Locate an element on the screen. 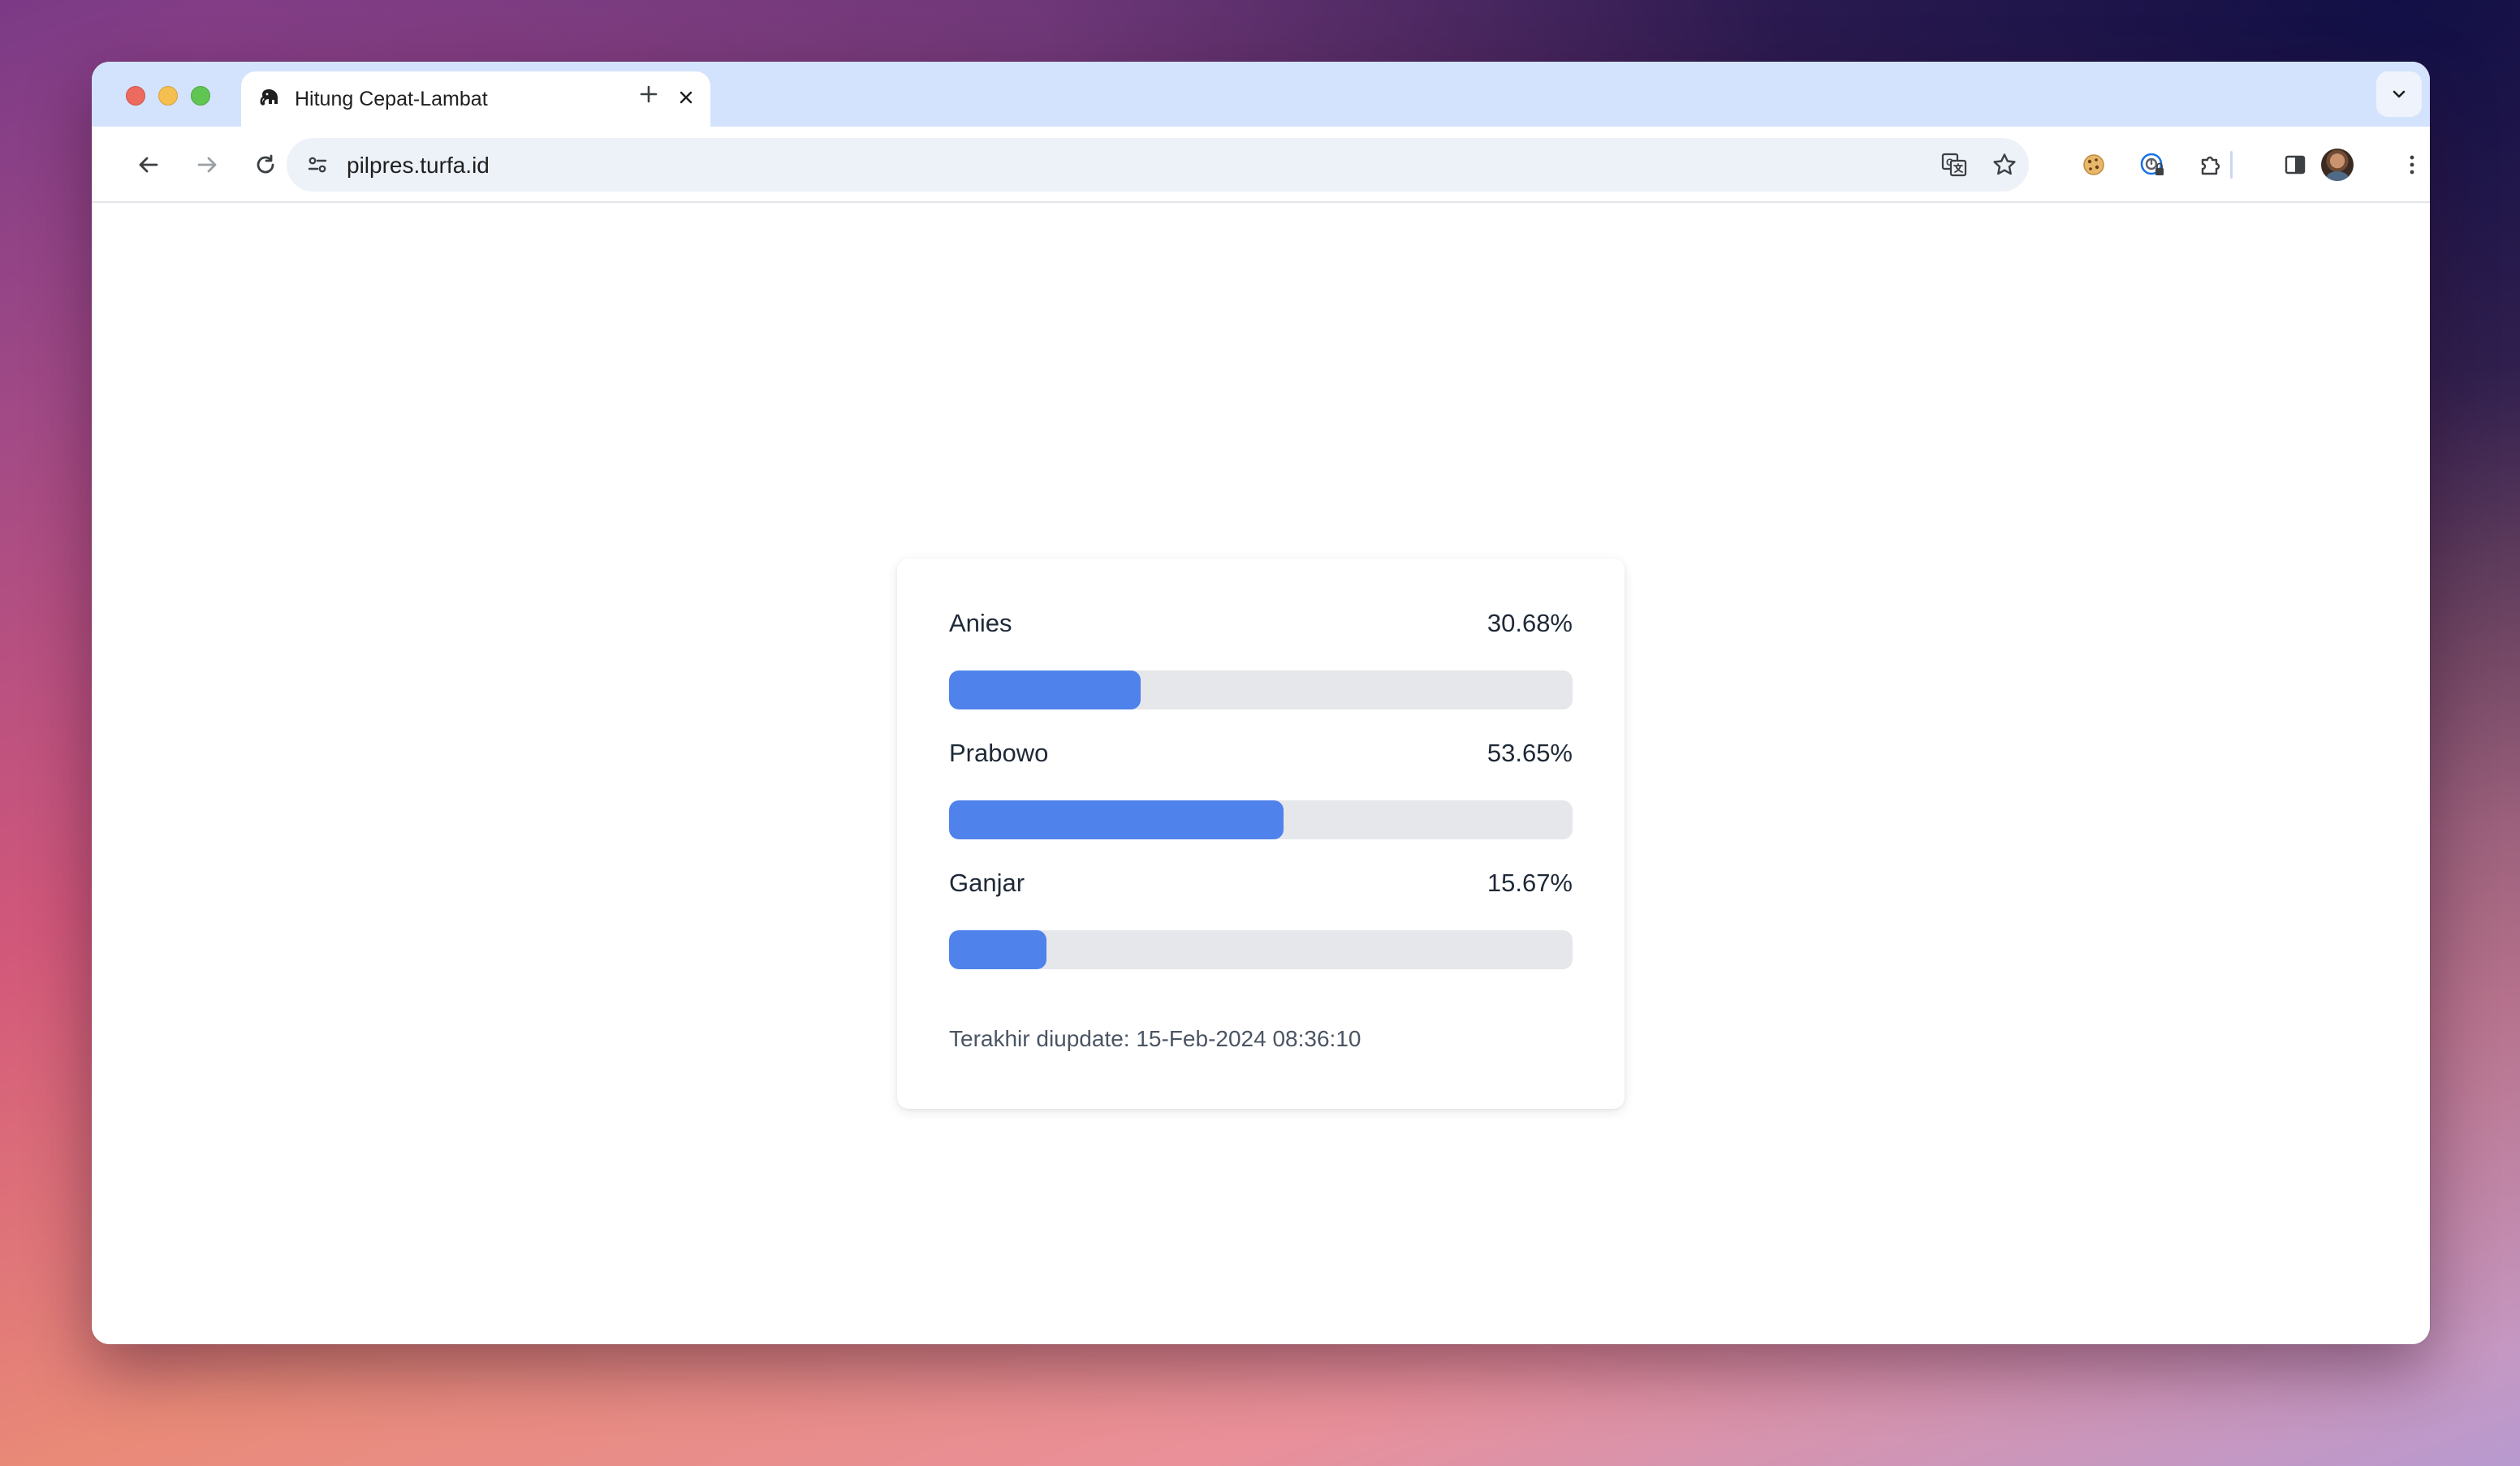 The image size is (2520, 1466). bookmark-star-icon is located at coordinates (2004, 164).